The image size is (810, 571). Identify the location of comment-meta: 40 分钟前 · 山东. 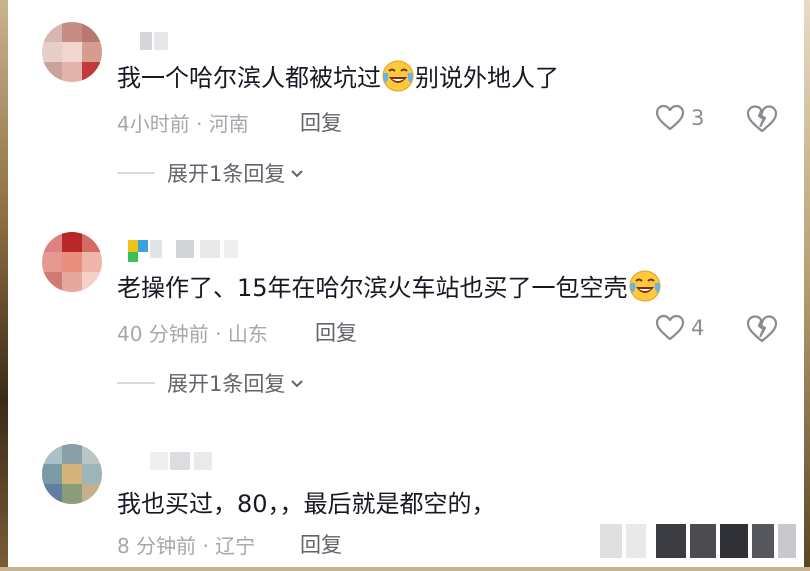
(192, 334).